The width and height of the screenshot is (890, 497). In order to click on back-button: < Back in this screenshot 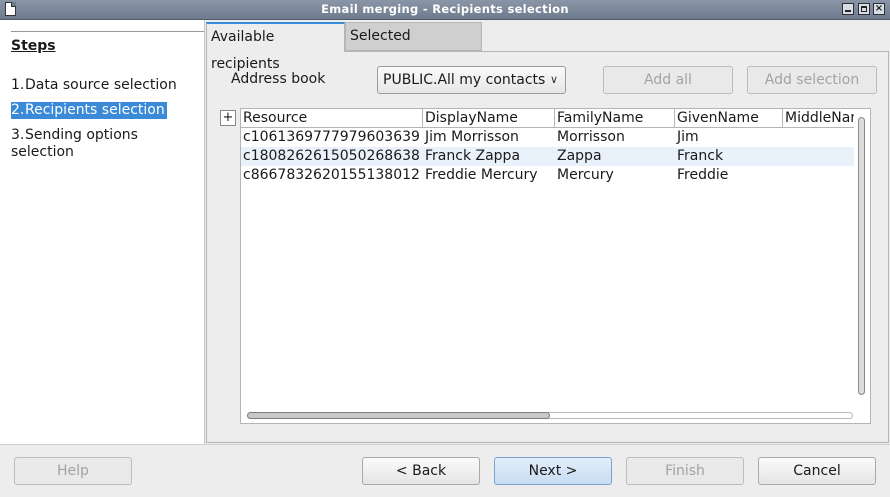, I will do `click(421, 471)`.